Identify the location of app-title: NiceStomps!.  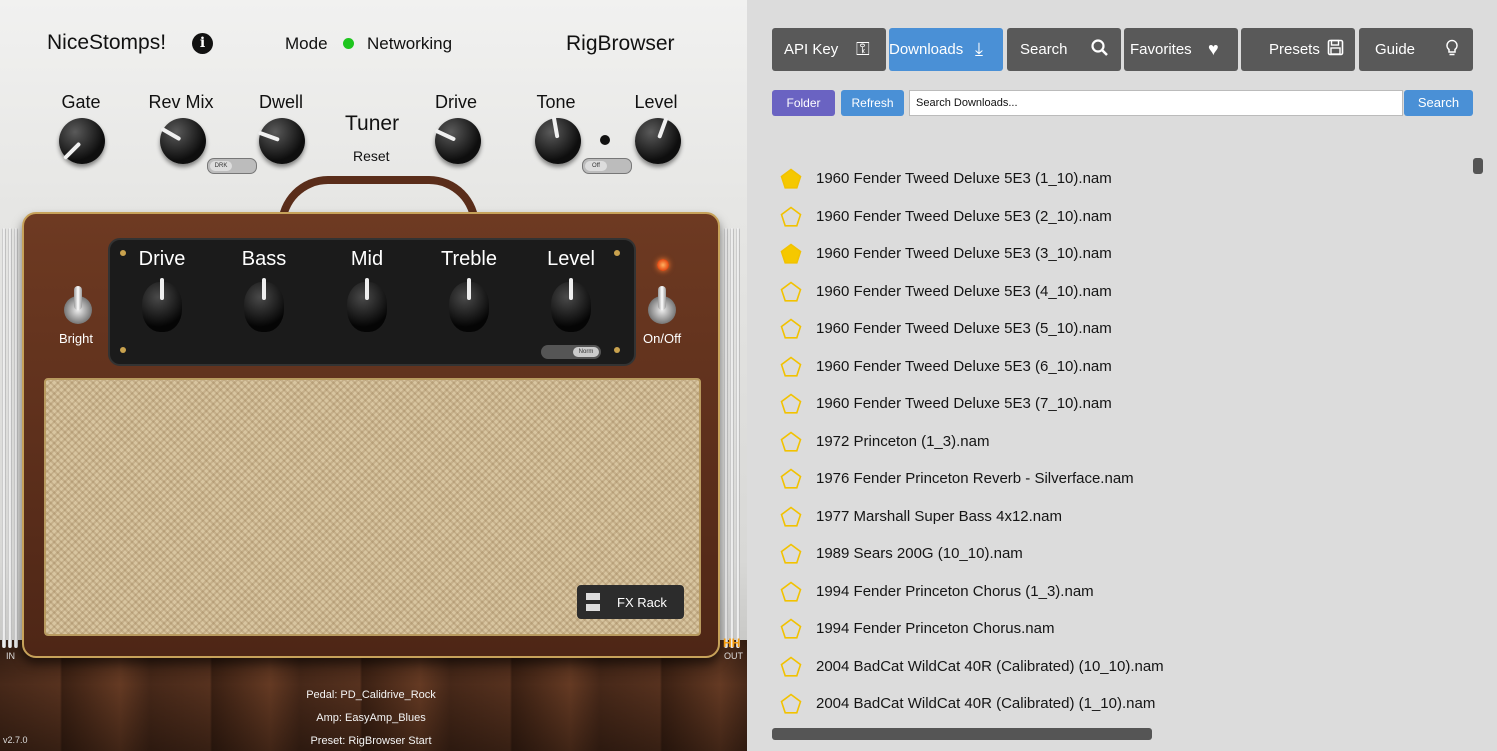
(107, 42).